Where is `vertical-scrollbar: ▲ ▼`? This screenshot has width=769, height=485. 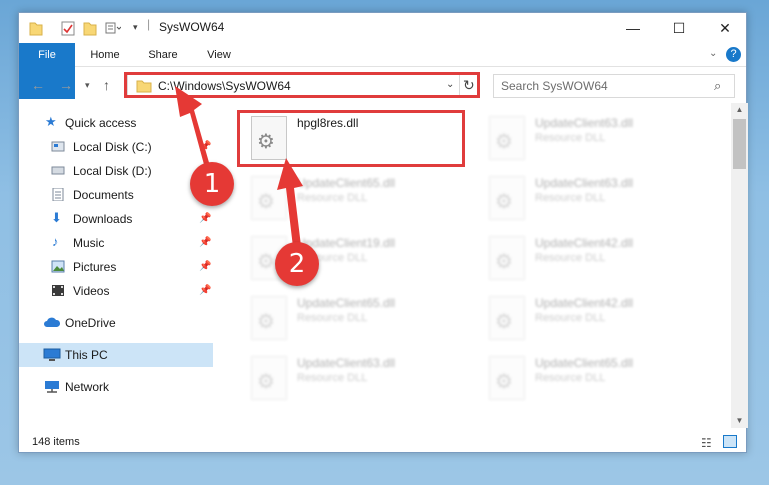 vertical-scrollbar: ▲ ▼ is located at coordinates (739, 265).